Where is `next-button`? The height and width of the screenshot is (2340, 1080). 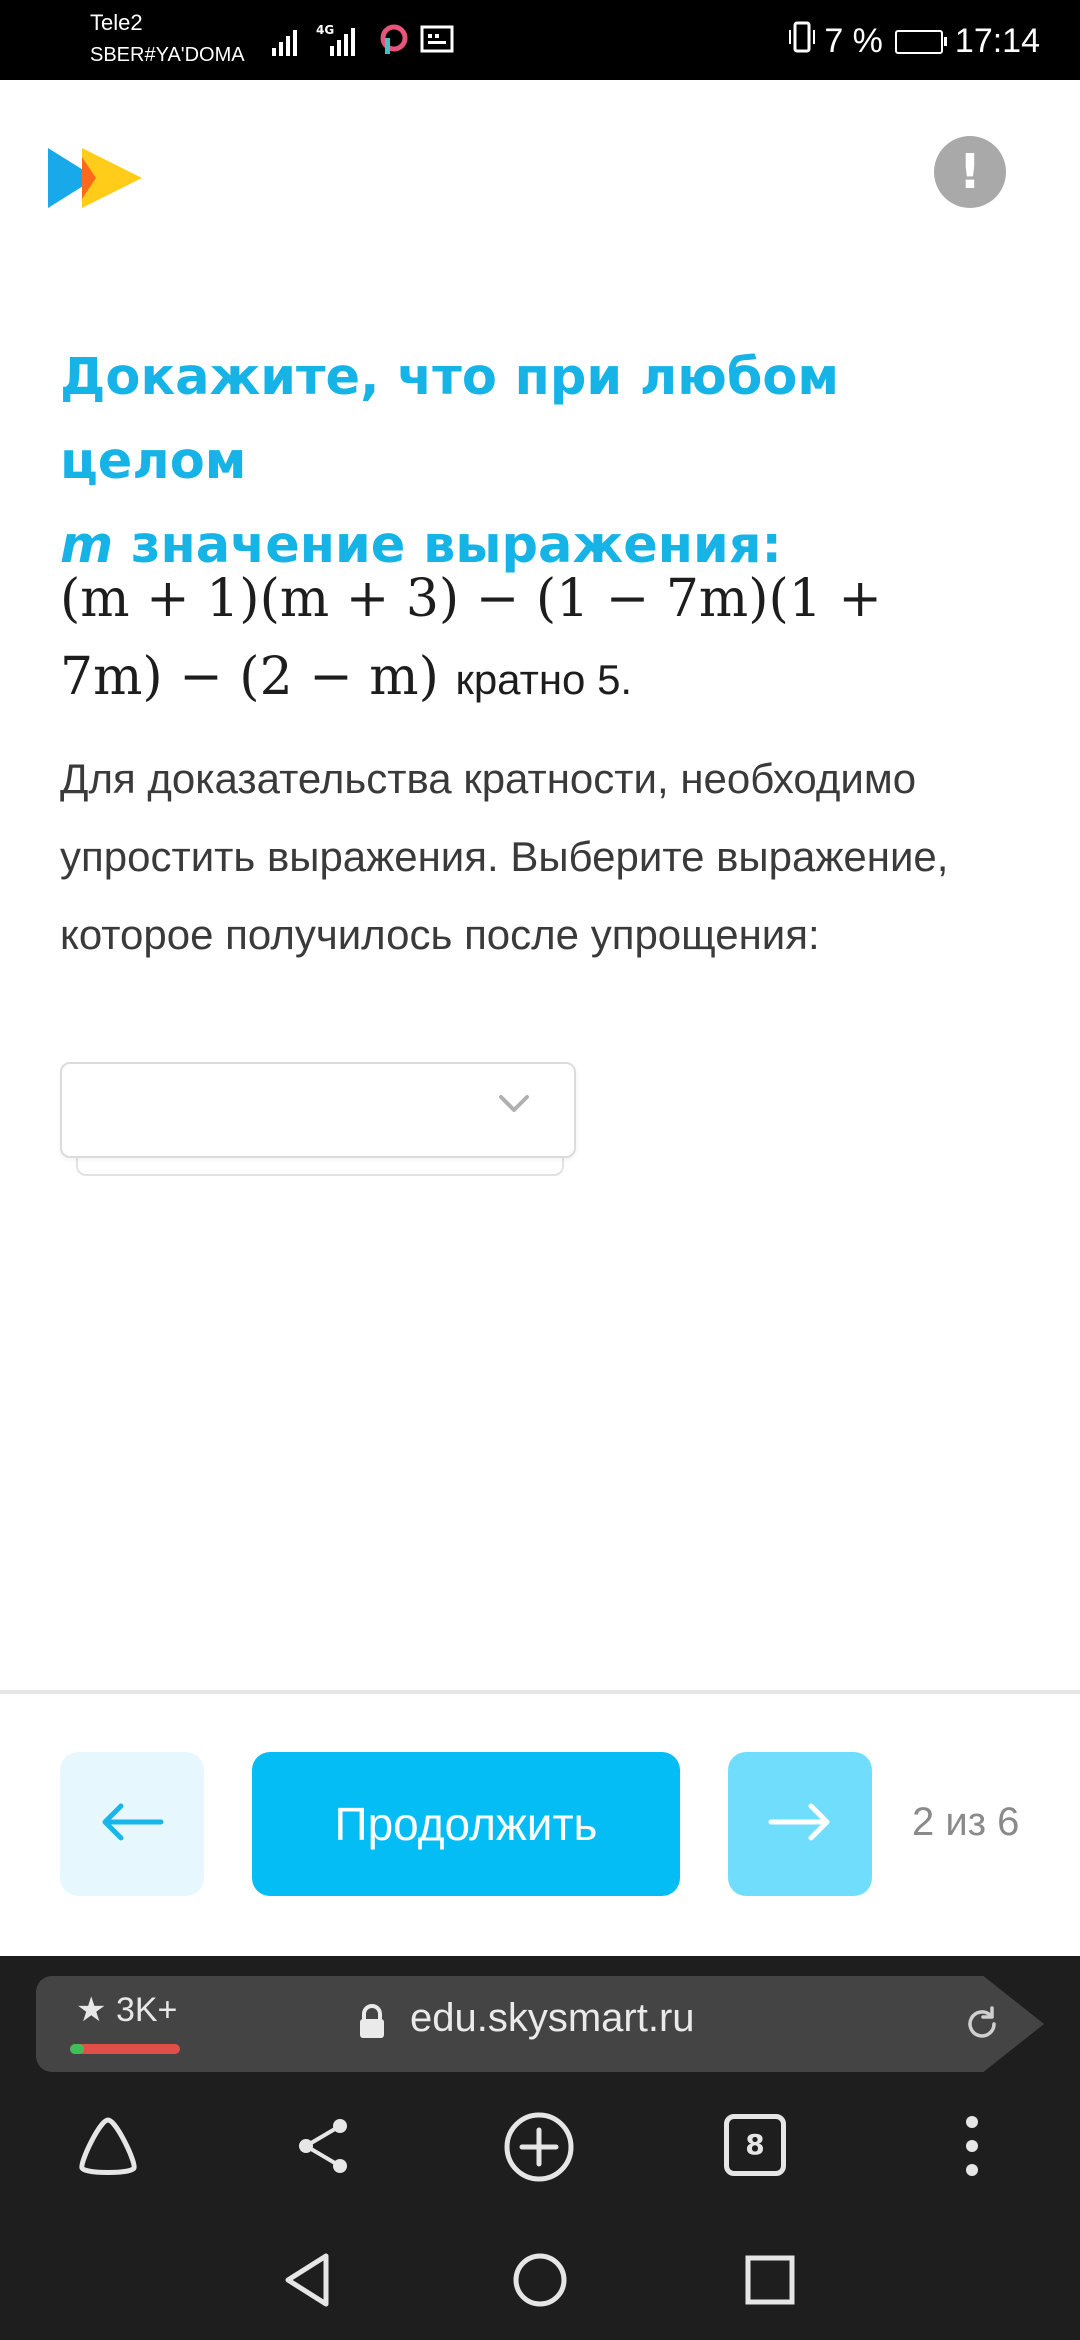
next-button is located at coordinates (800, 1824).